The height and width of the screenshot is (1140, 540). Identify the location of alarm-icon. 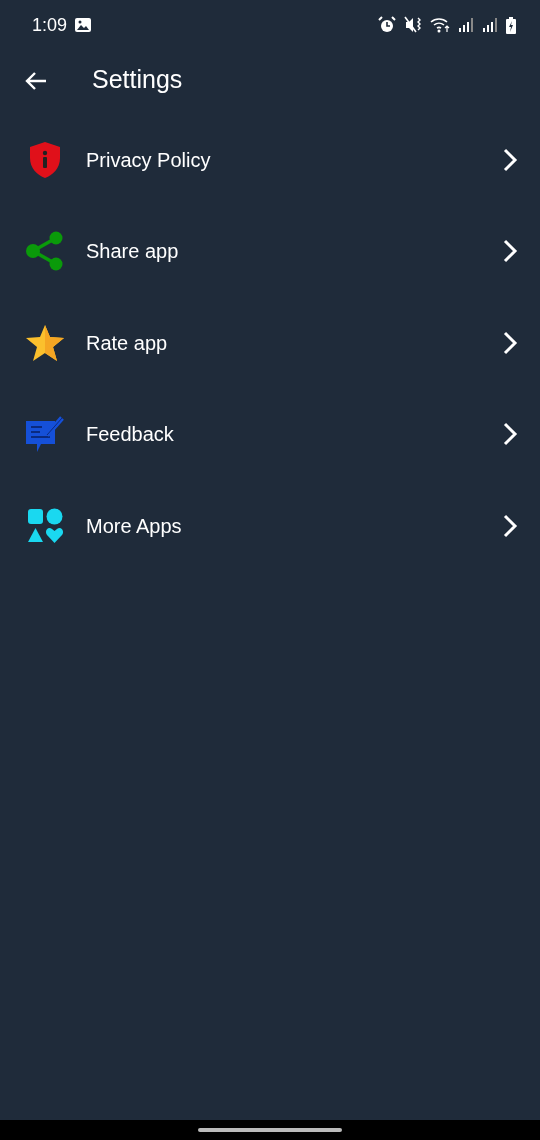
(387, 25).